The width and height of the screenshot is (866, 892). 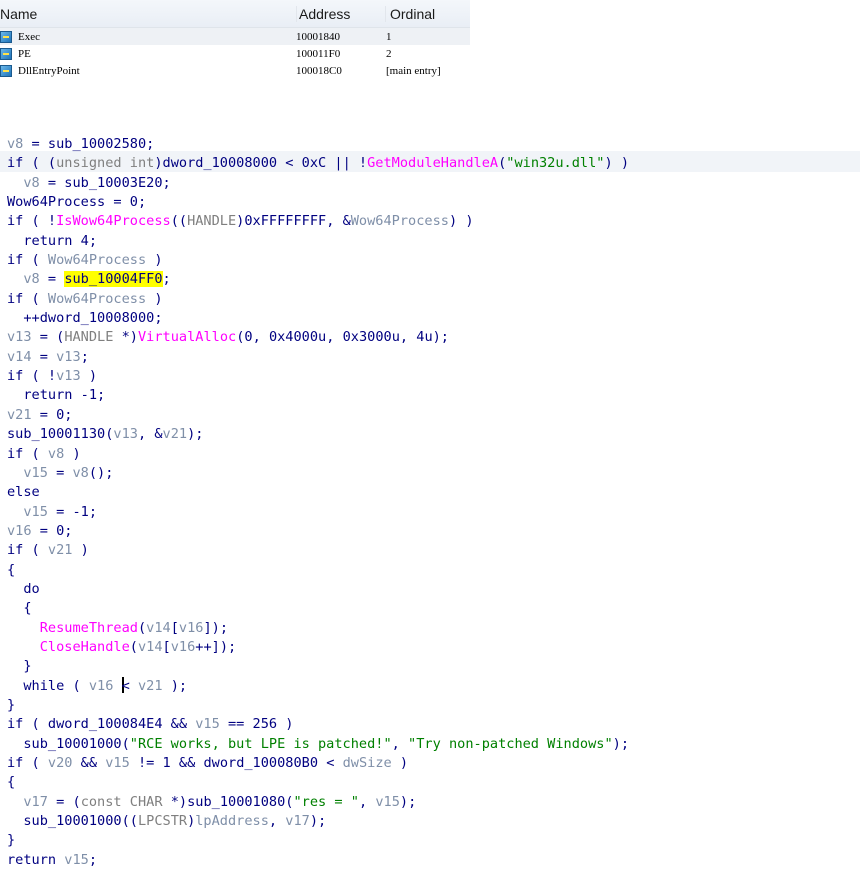 I want to click on highlighted-symbol: sub_10004FF0, so click(x=113, y=279).